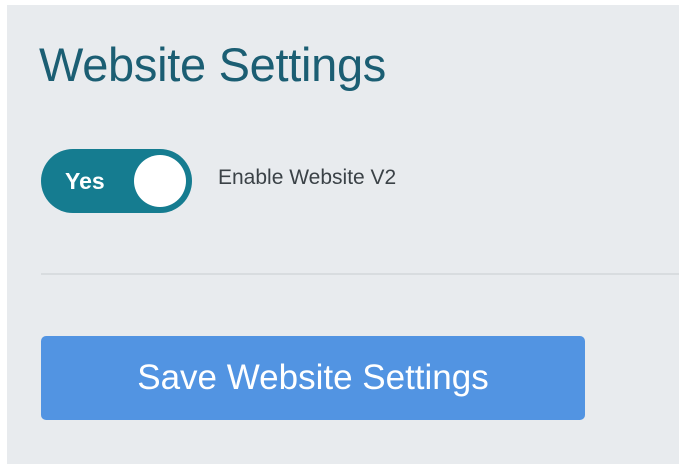 The image size is (679, 469). Describe the element at coordinates (85, 181) in the screenshot. I see `toggle-state-label: Yes` at that location.